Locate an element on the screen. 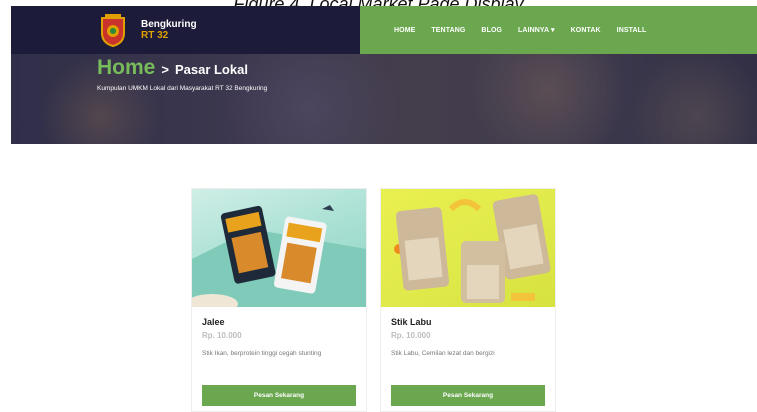 The image size is (757, 412). page-title: Pasar Lokal is located at coordinates (211, 69).